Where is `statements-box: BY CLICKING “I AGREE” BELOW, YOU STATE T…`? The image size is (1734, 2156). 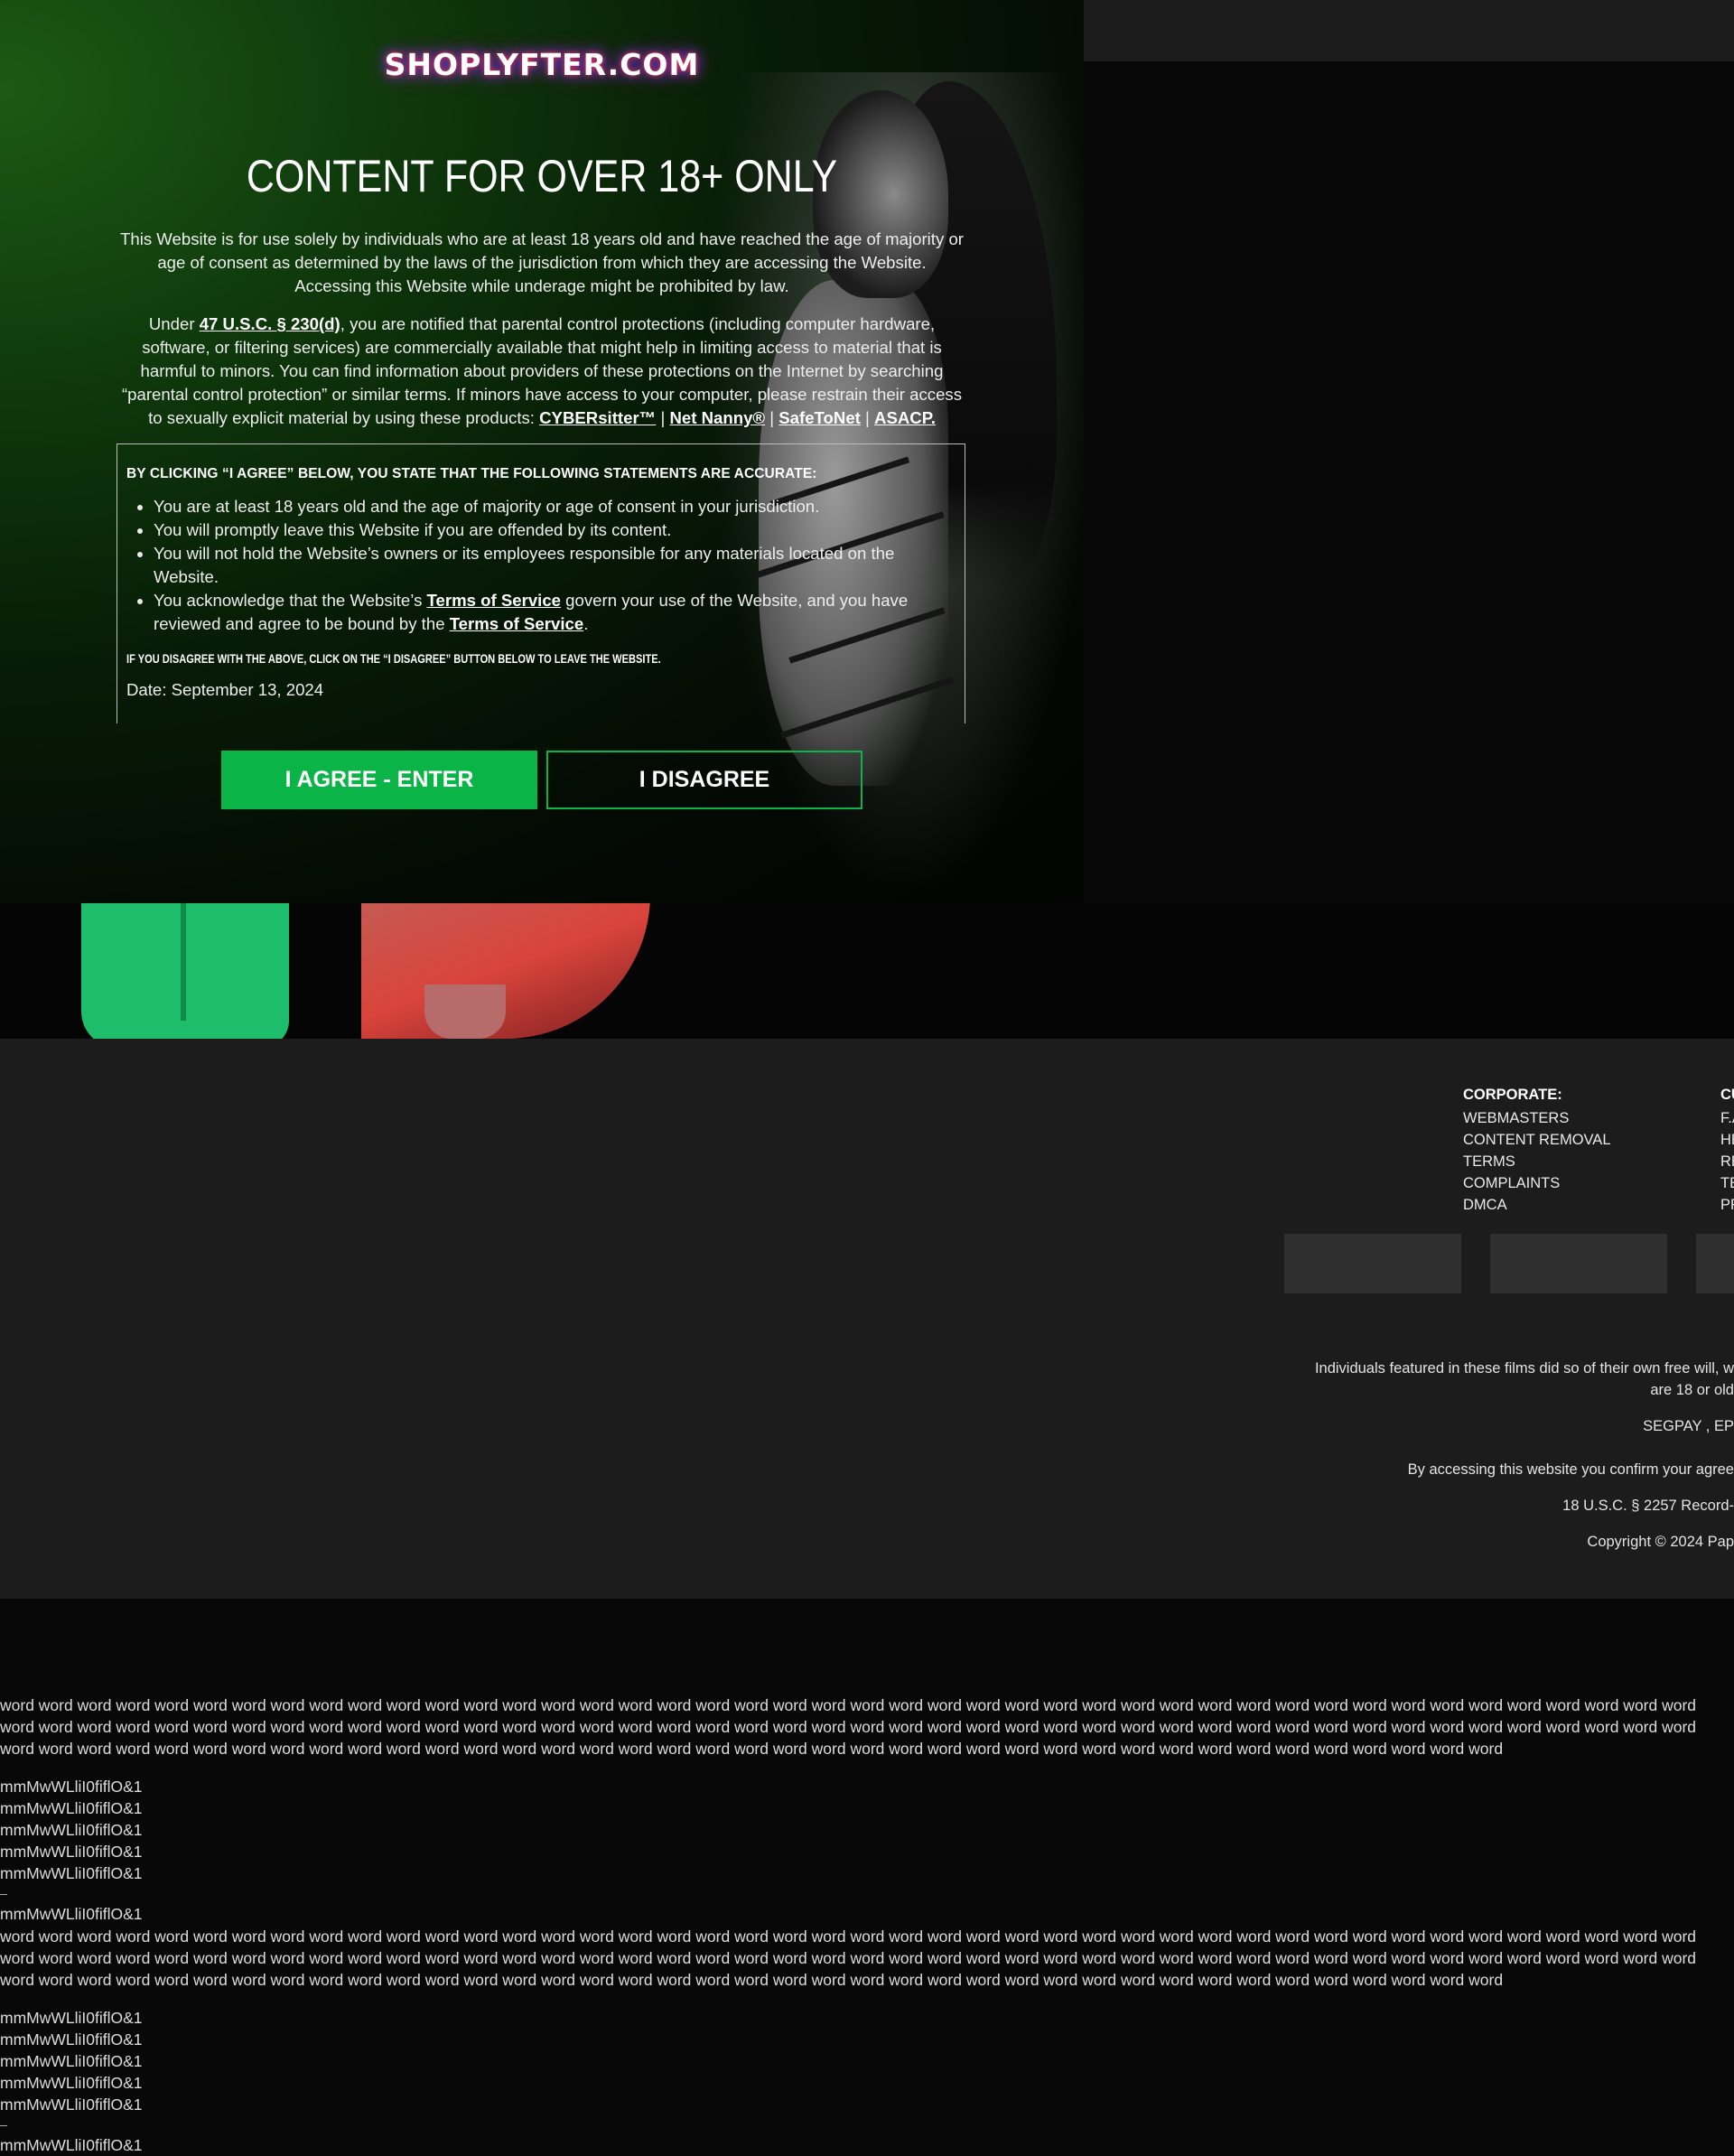 statements-box: BY CLICKING “I AGREE” BELOW, YOU STATE T… is located at coordinates (541, 583).